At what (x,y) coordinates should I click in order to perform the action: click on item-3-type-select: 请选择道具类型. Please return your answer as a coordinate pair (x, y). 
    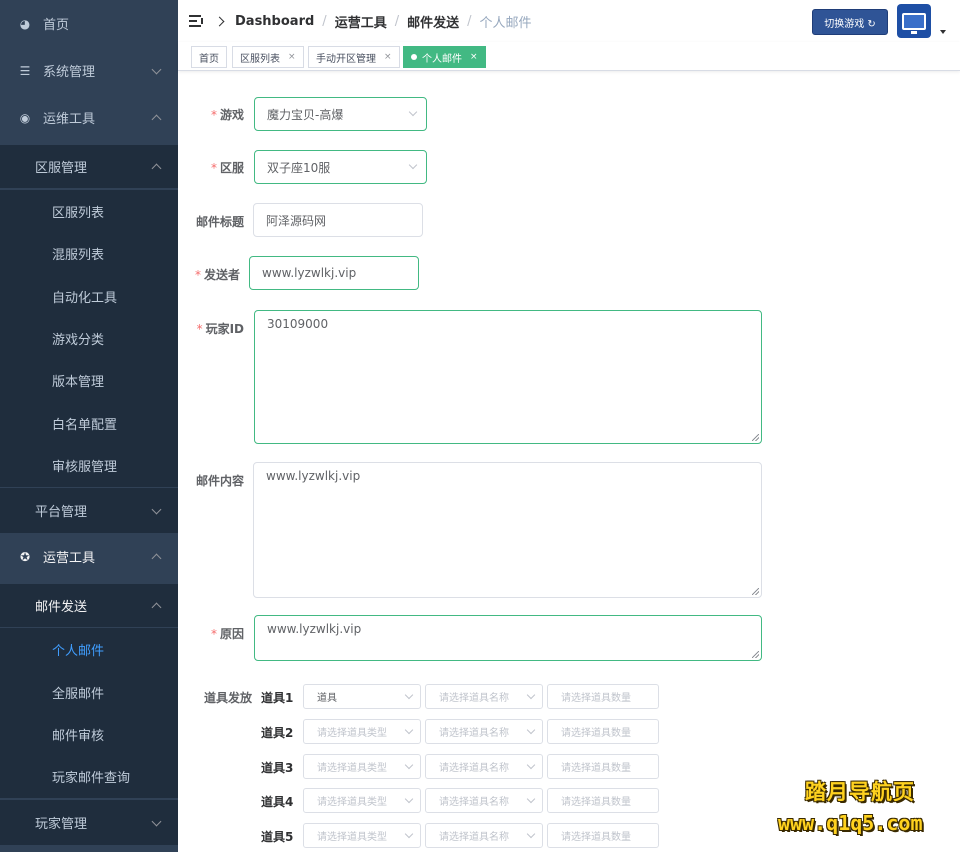
    Looking at the image, I should click on (362, 766).